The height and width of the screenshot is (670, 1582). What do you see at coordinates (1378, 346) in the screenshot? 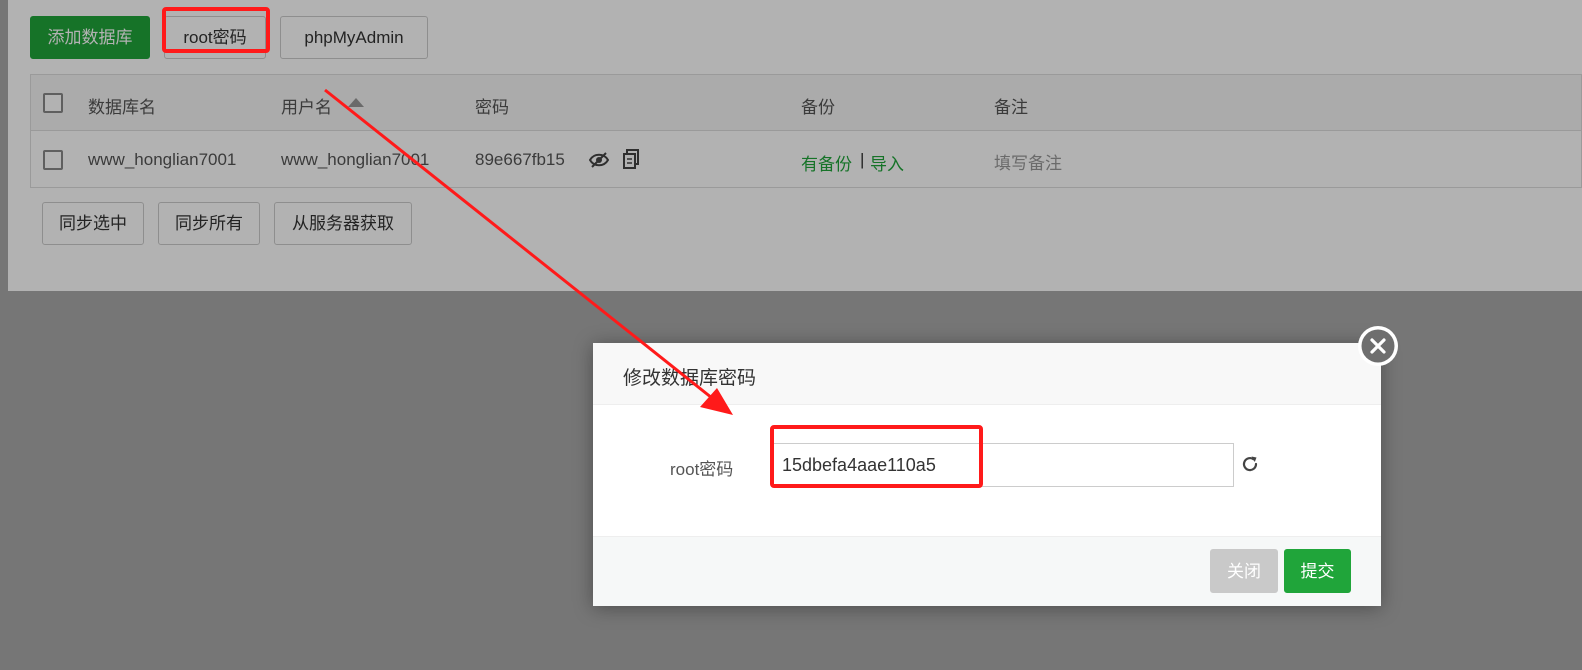
I see `dialog-close-icon` at bounding box center [1378, 346].